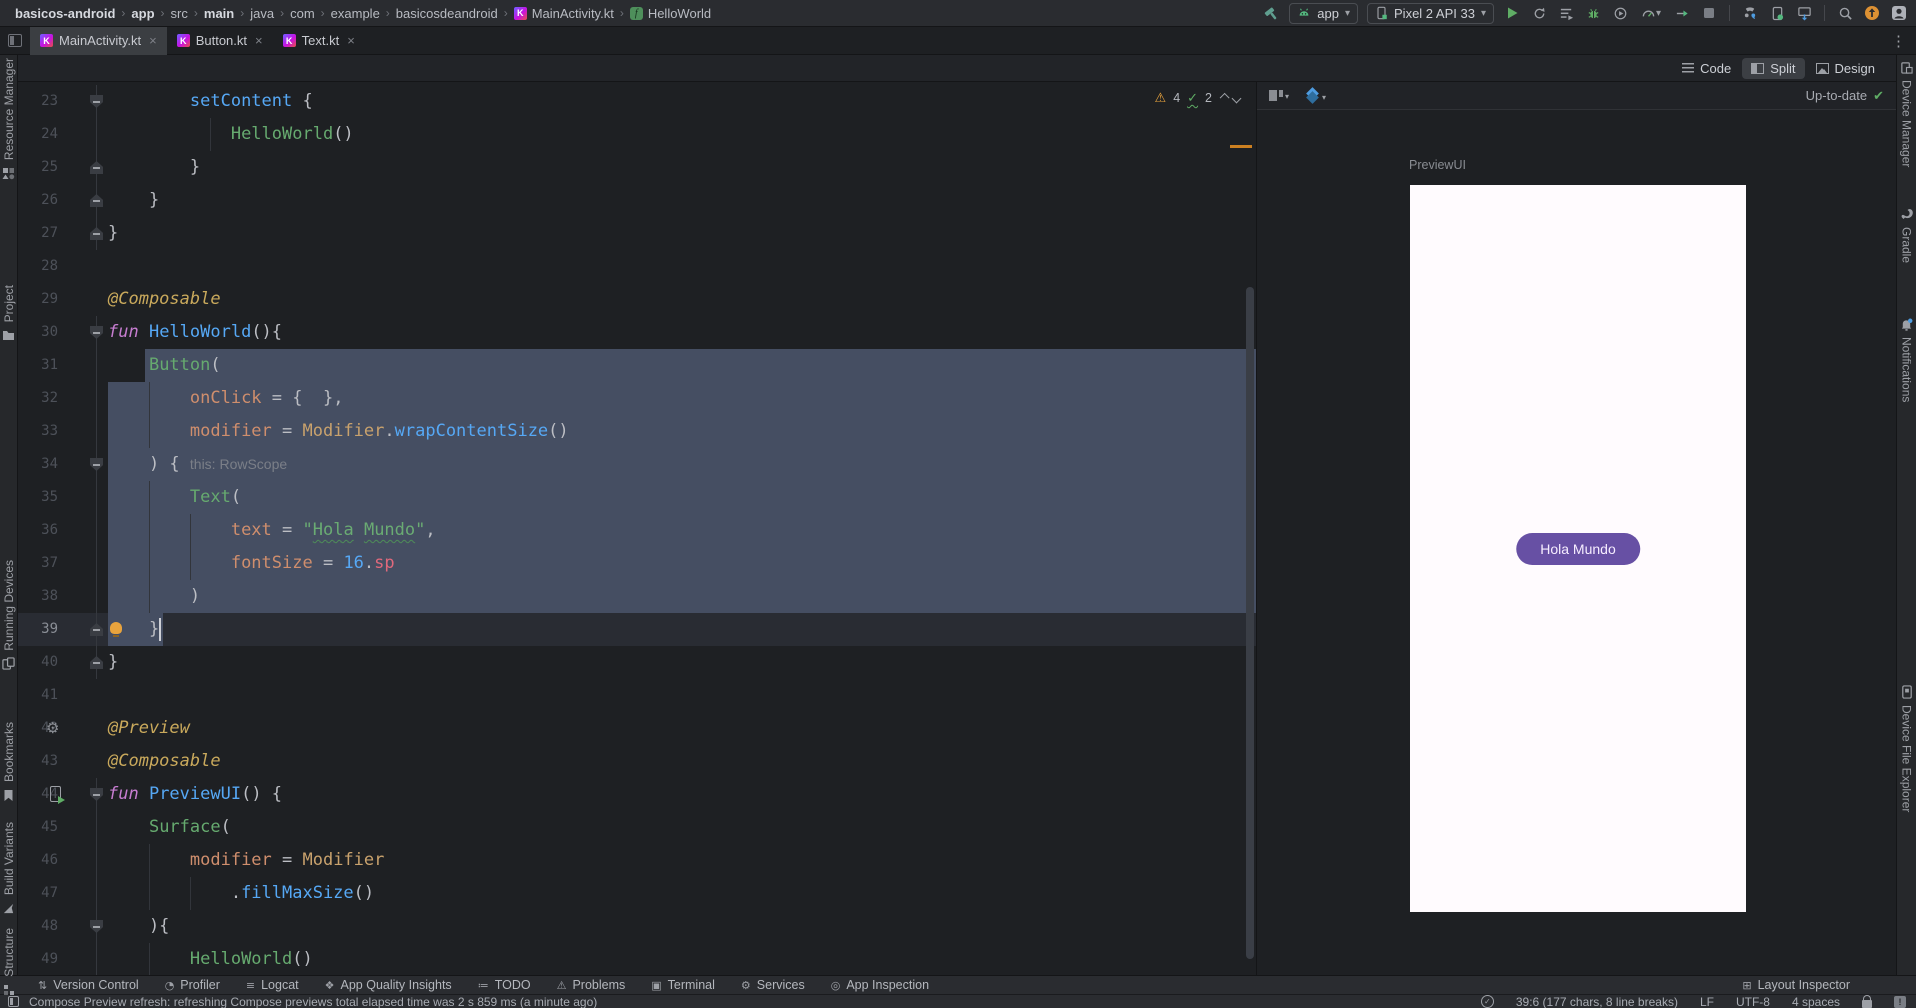 The image size is (1916, 1008). I want to click on tool-button-profiler: ◔ Profiler, so click(192, 985).